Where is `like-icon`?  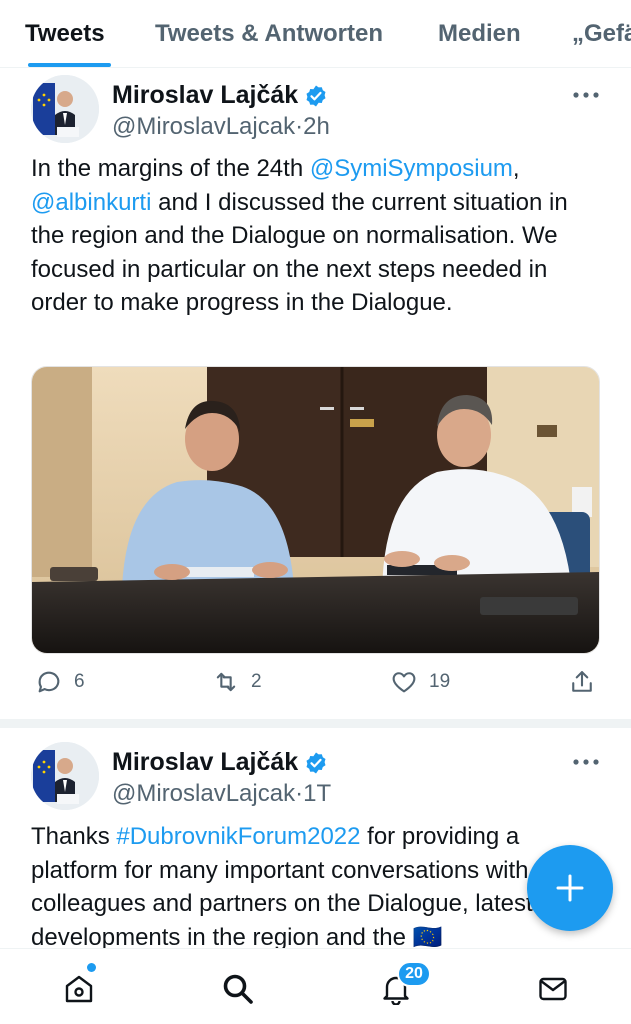
like-icon is located at coordinates (404, 682).